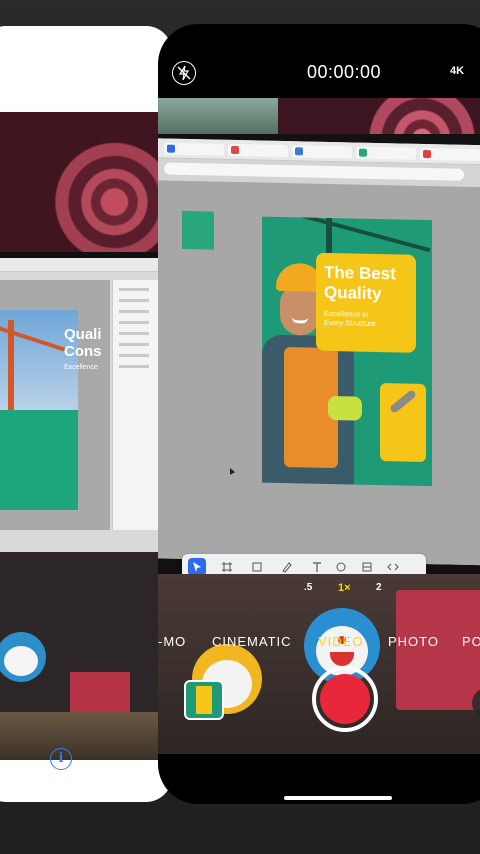 The width and height of the screenshot is (480, 854). What do you see at coordinates (367, 566) in the screenshot?
I see `resource-tool-icon` at bounding box center [367, 566].